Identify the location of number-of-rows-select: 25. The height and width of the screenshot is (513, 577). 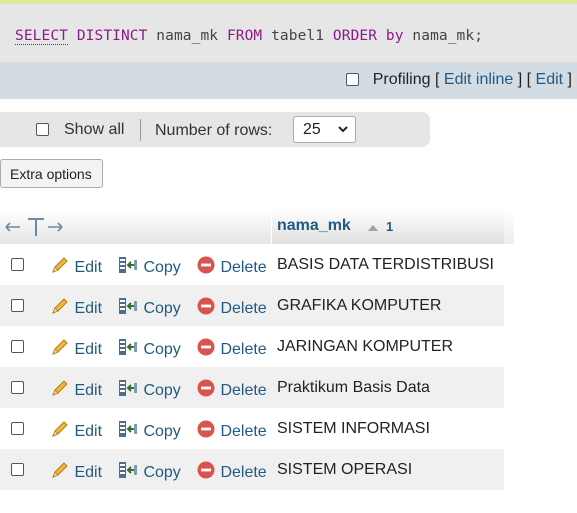
(324, 129).